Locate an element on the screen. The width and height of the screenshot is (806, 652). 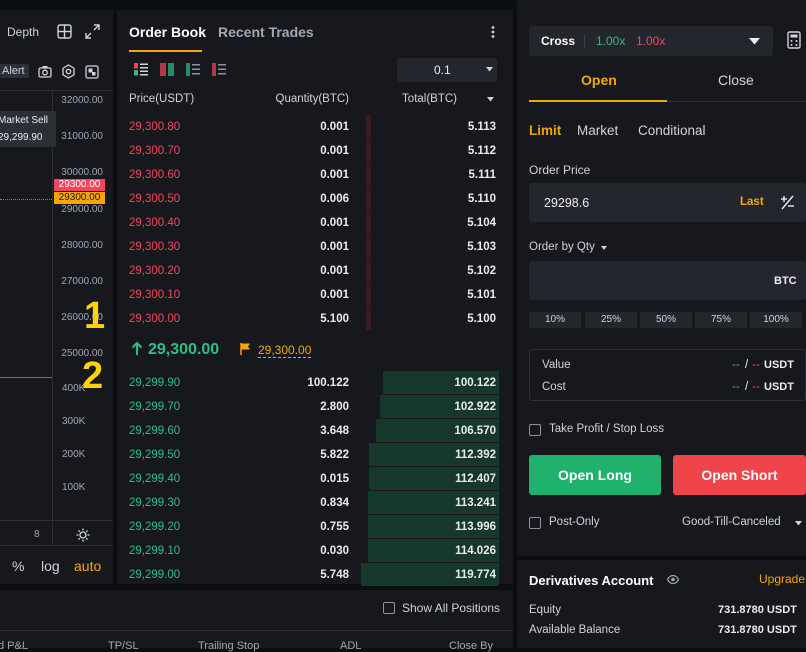
open-short-button: Open Short is located at coordinates (739, 475).